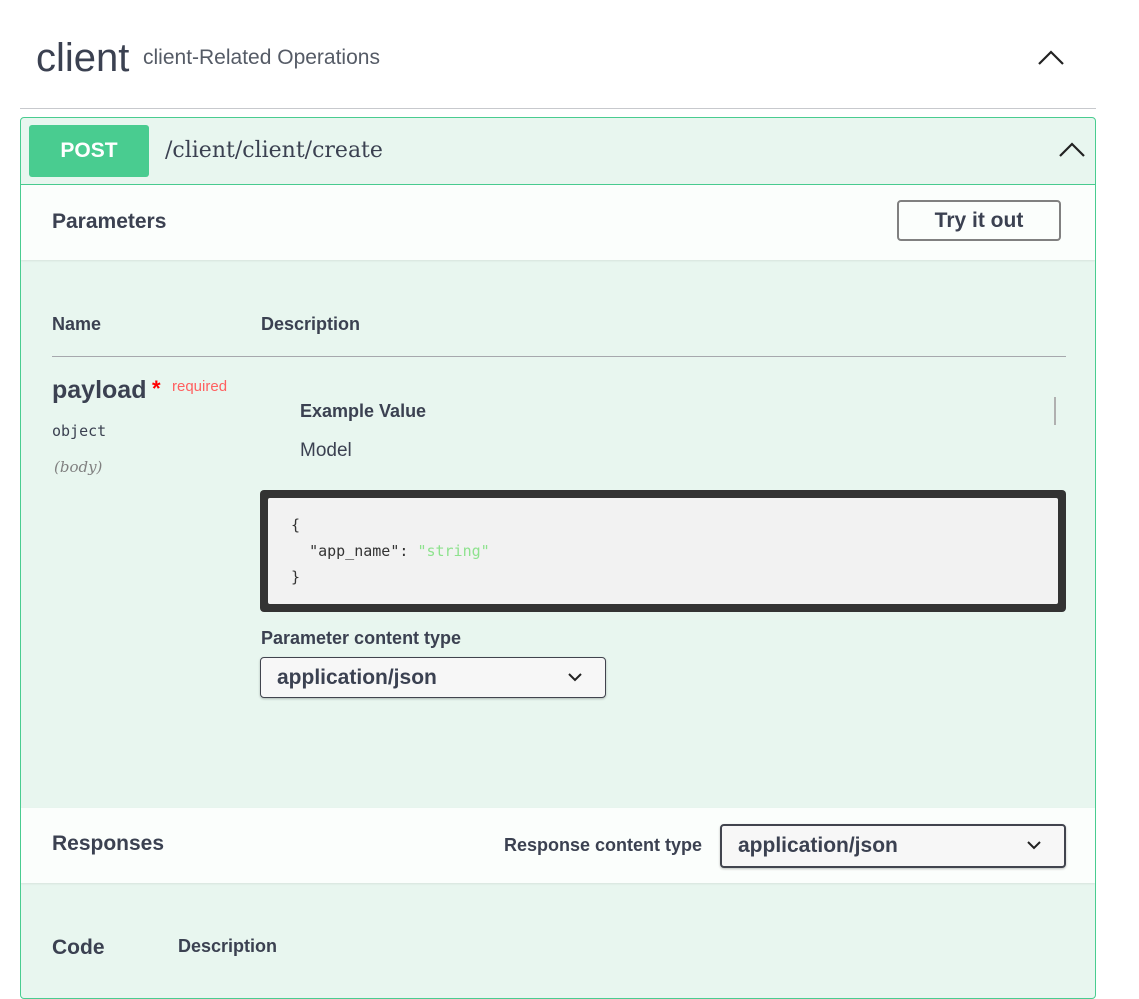 This screenshot has width=1139, height=999. I want to click on tag-description: client-Related Operations, so click(261, 57).